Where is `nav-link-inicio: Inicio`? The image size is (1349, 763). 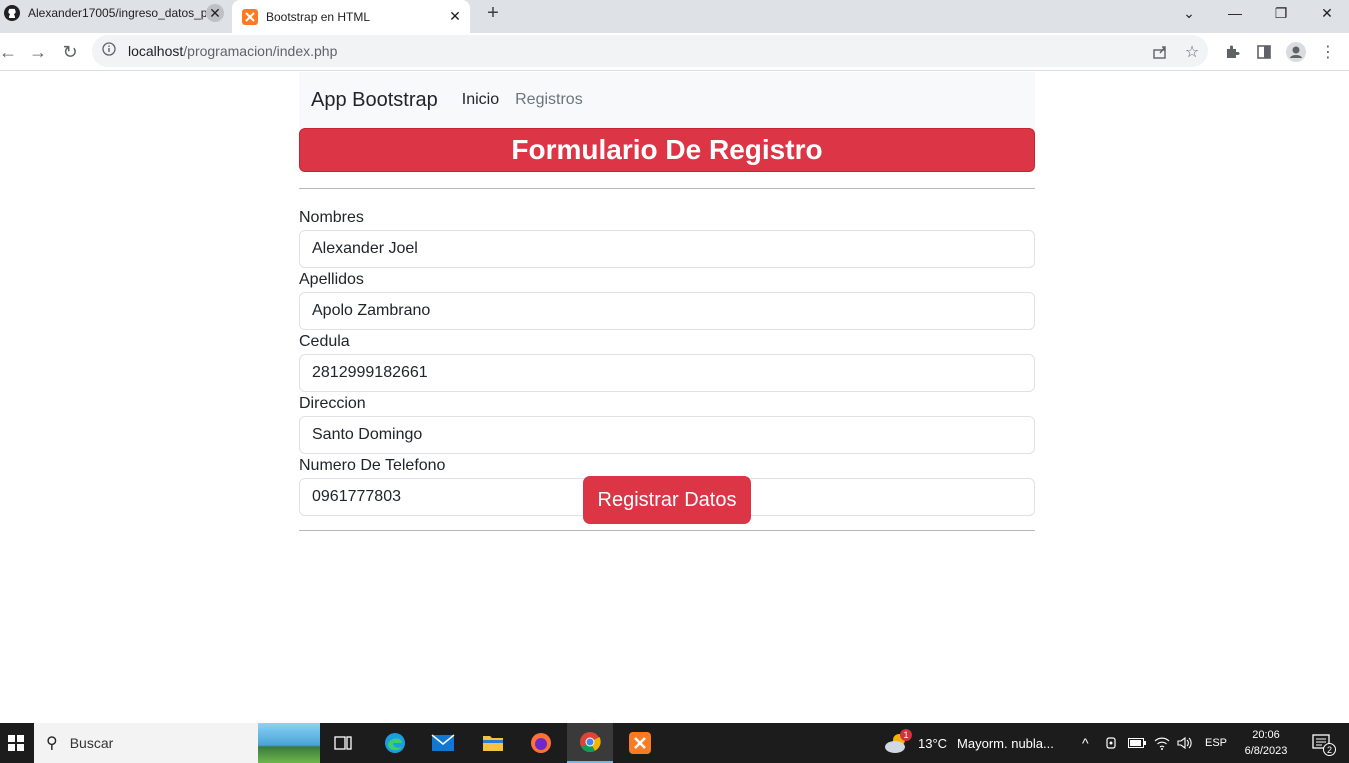 nav-link-inicio: Inicio is located at coordinates (480, 100).